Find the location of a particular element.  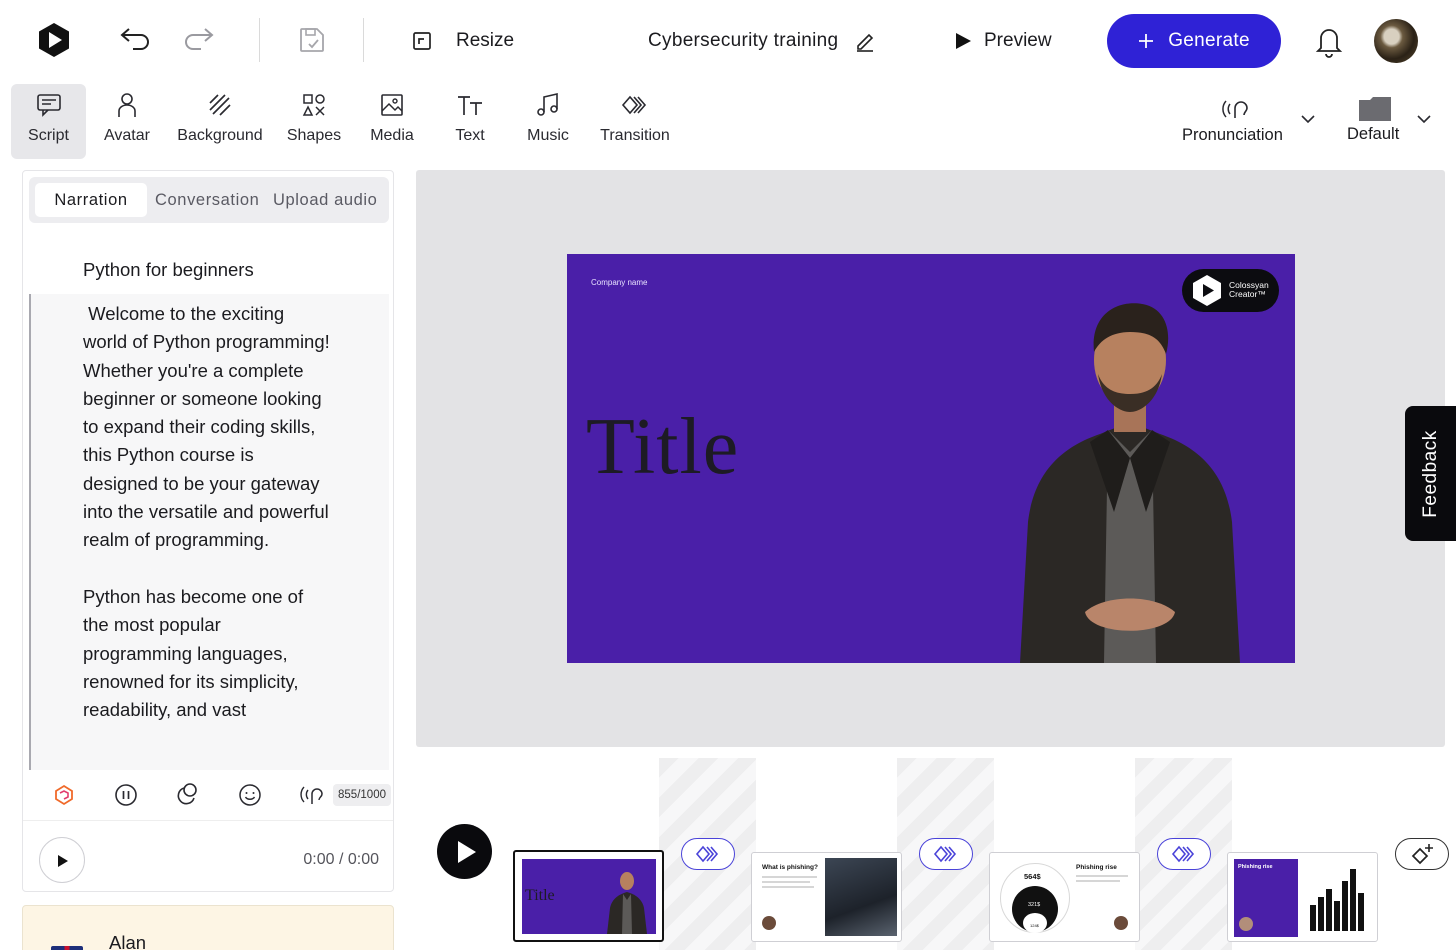

generate-button: Generate is located at coordinates (1194, 41).